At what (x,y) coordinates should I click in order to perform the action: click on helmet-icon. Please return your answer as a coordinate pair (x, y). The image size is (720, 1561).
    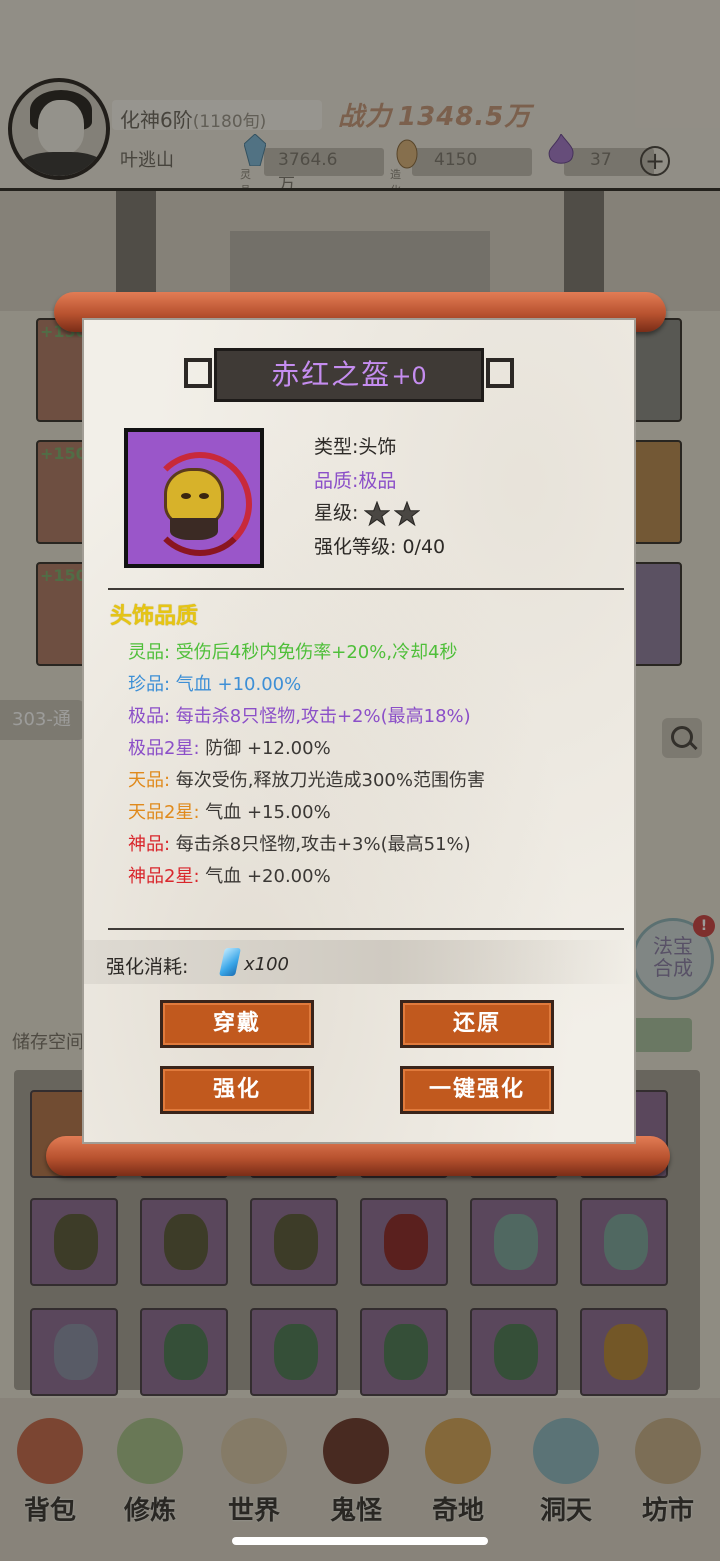
    Looking at the image, I should click on (194, 498).